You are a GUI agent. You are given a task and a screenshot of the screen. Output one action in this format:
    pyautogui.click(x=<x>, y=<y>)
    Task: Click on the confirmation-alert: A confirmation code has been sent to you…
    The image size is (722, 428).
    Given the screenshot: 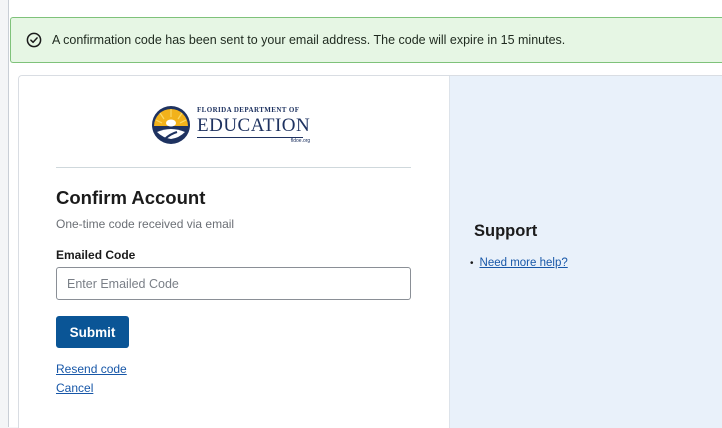 What is the action you would take?
    pyautogui.click(x=366, y=40)
    